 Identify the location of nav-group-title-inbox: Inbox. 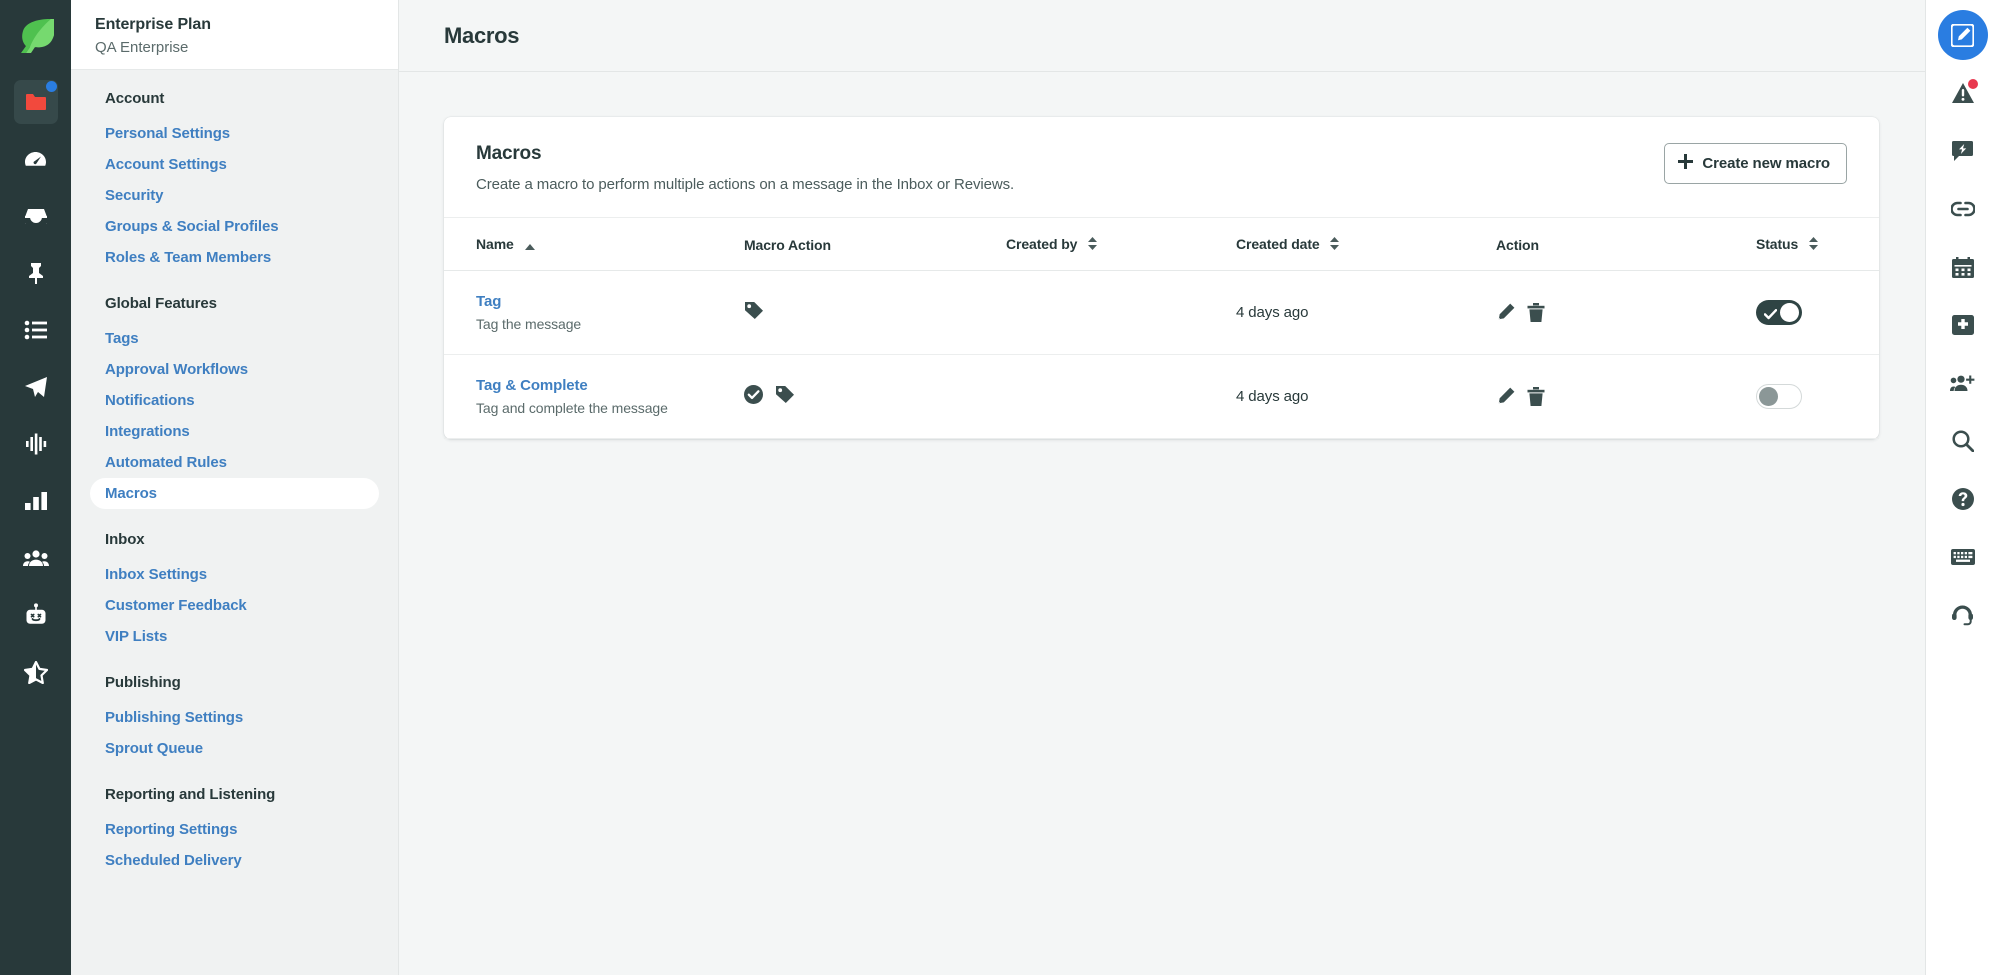
(125, 539).